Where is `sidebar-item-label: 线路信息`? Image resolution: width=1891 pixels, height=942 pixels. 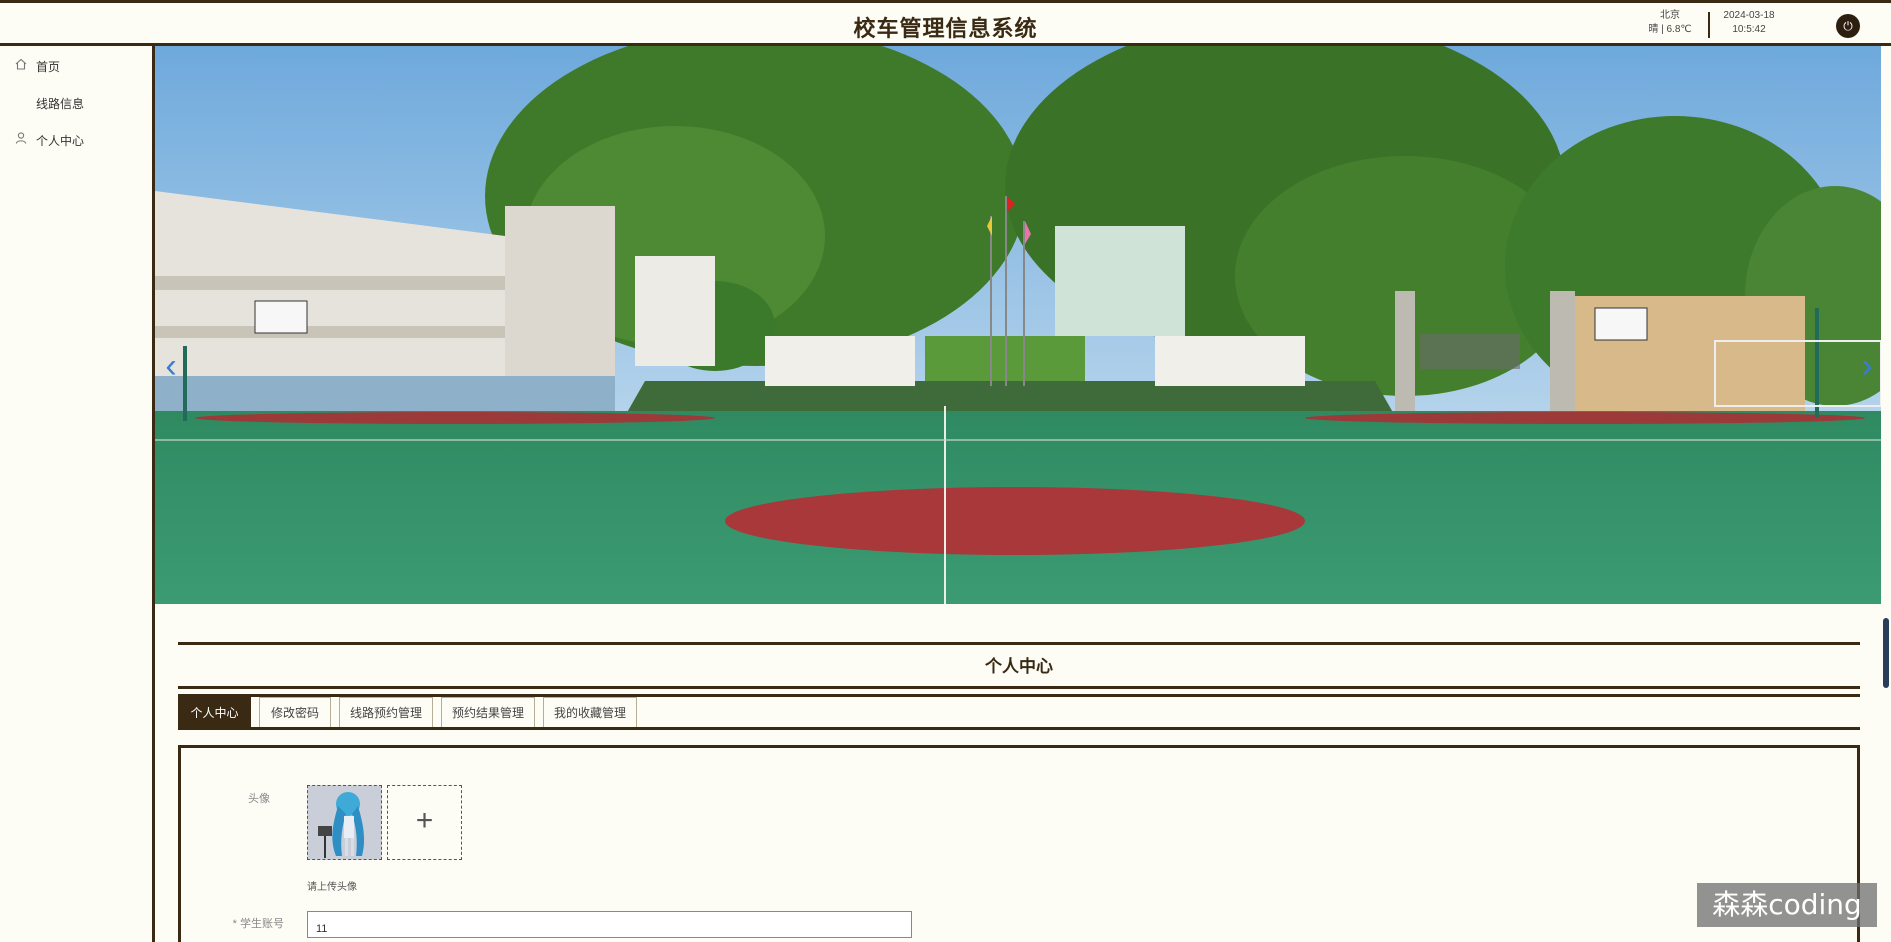
sidebar-item-label: 线路信息 is located at coordinates (60, 104).